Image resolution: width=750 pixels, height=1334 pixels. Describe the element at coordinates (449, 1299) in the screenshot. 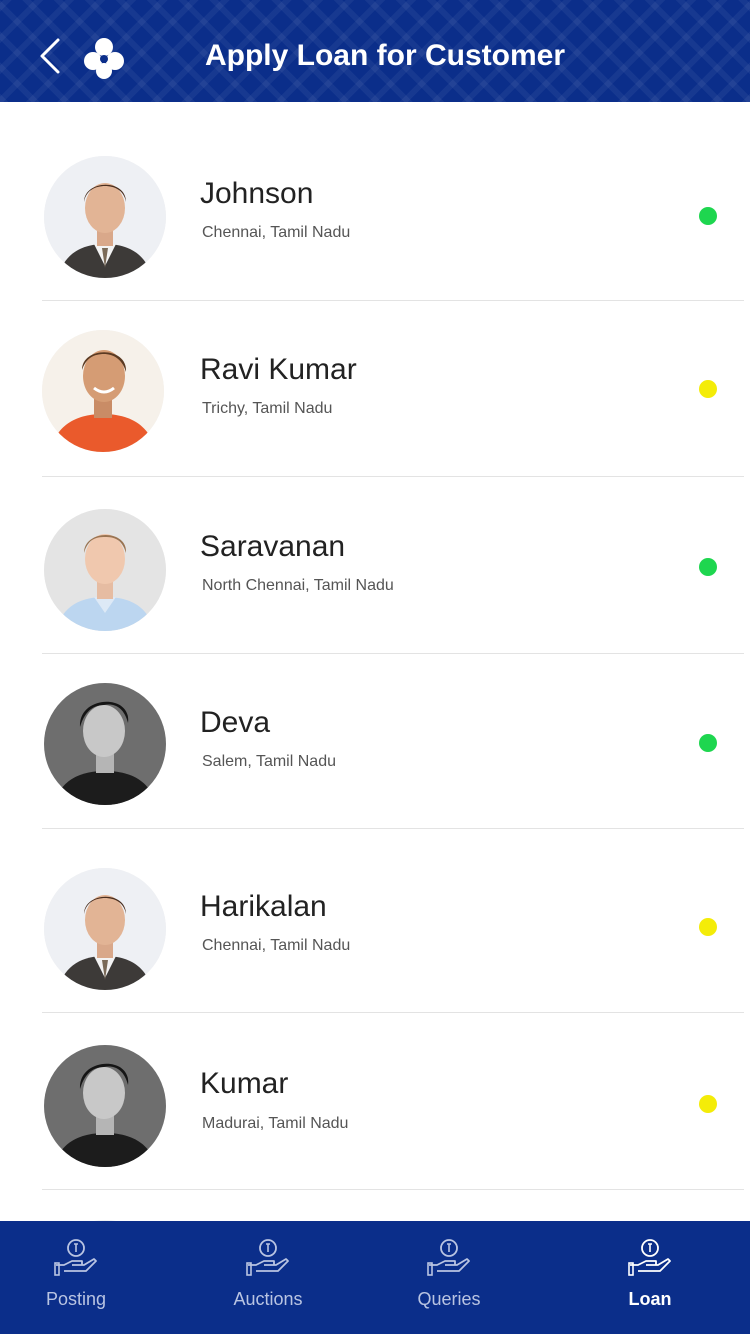

I see `nav-label: Queries` at that location.